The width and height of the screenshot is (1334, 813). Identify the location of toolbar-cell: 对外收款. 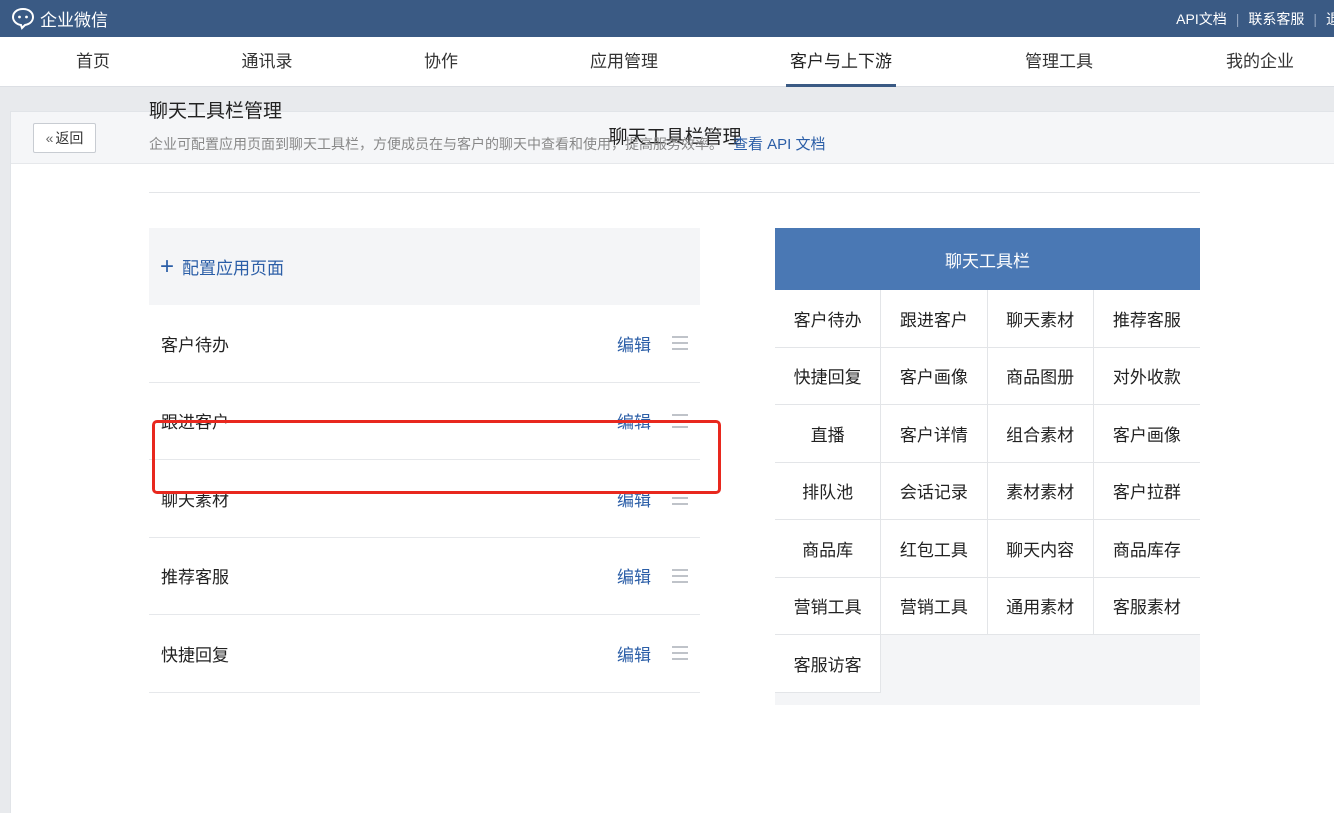
(1146, 376).